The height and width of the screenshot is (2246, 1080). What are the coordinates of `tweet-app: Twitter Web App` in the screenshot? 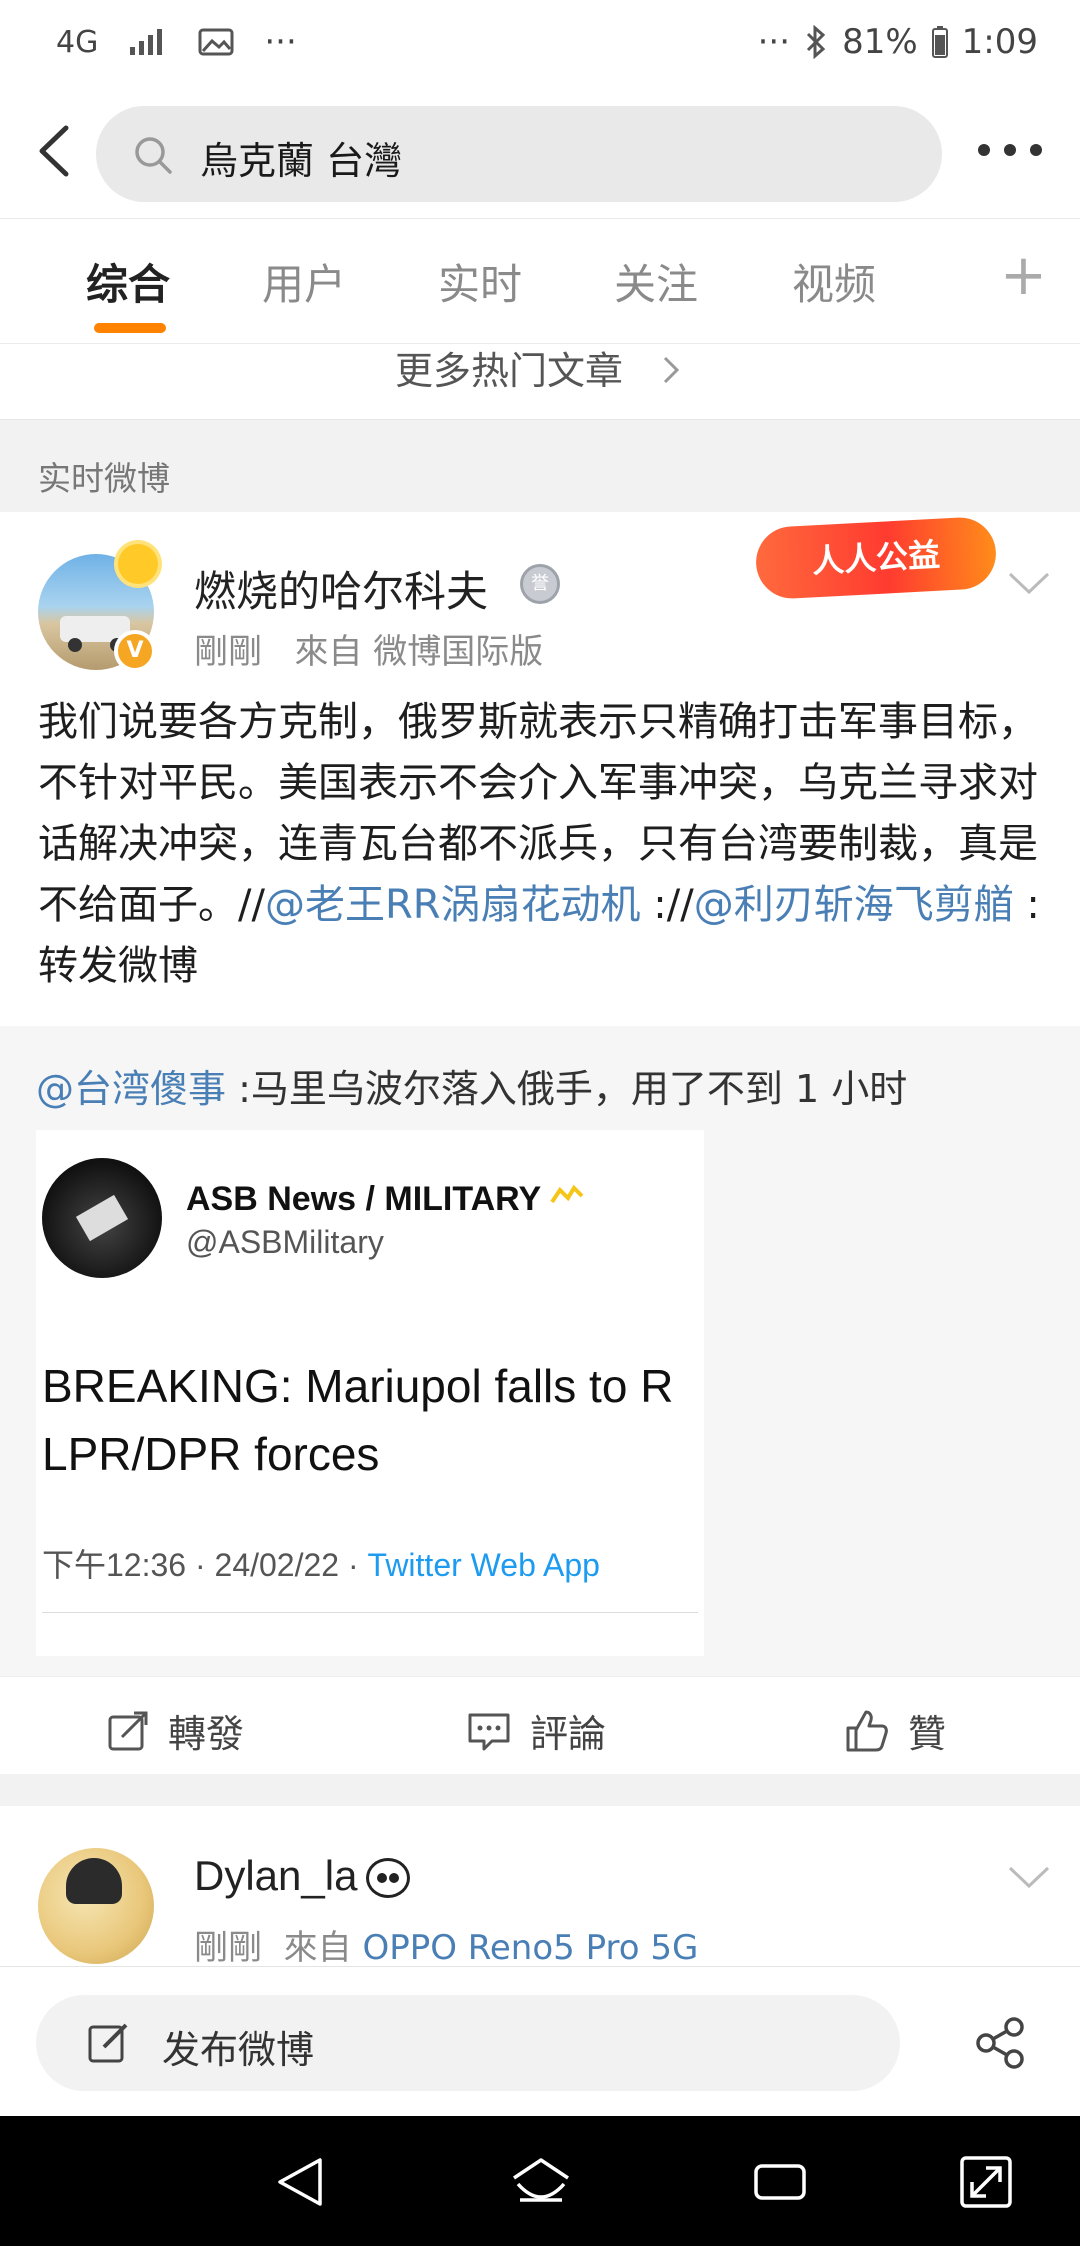 It's located at (483, 1565).